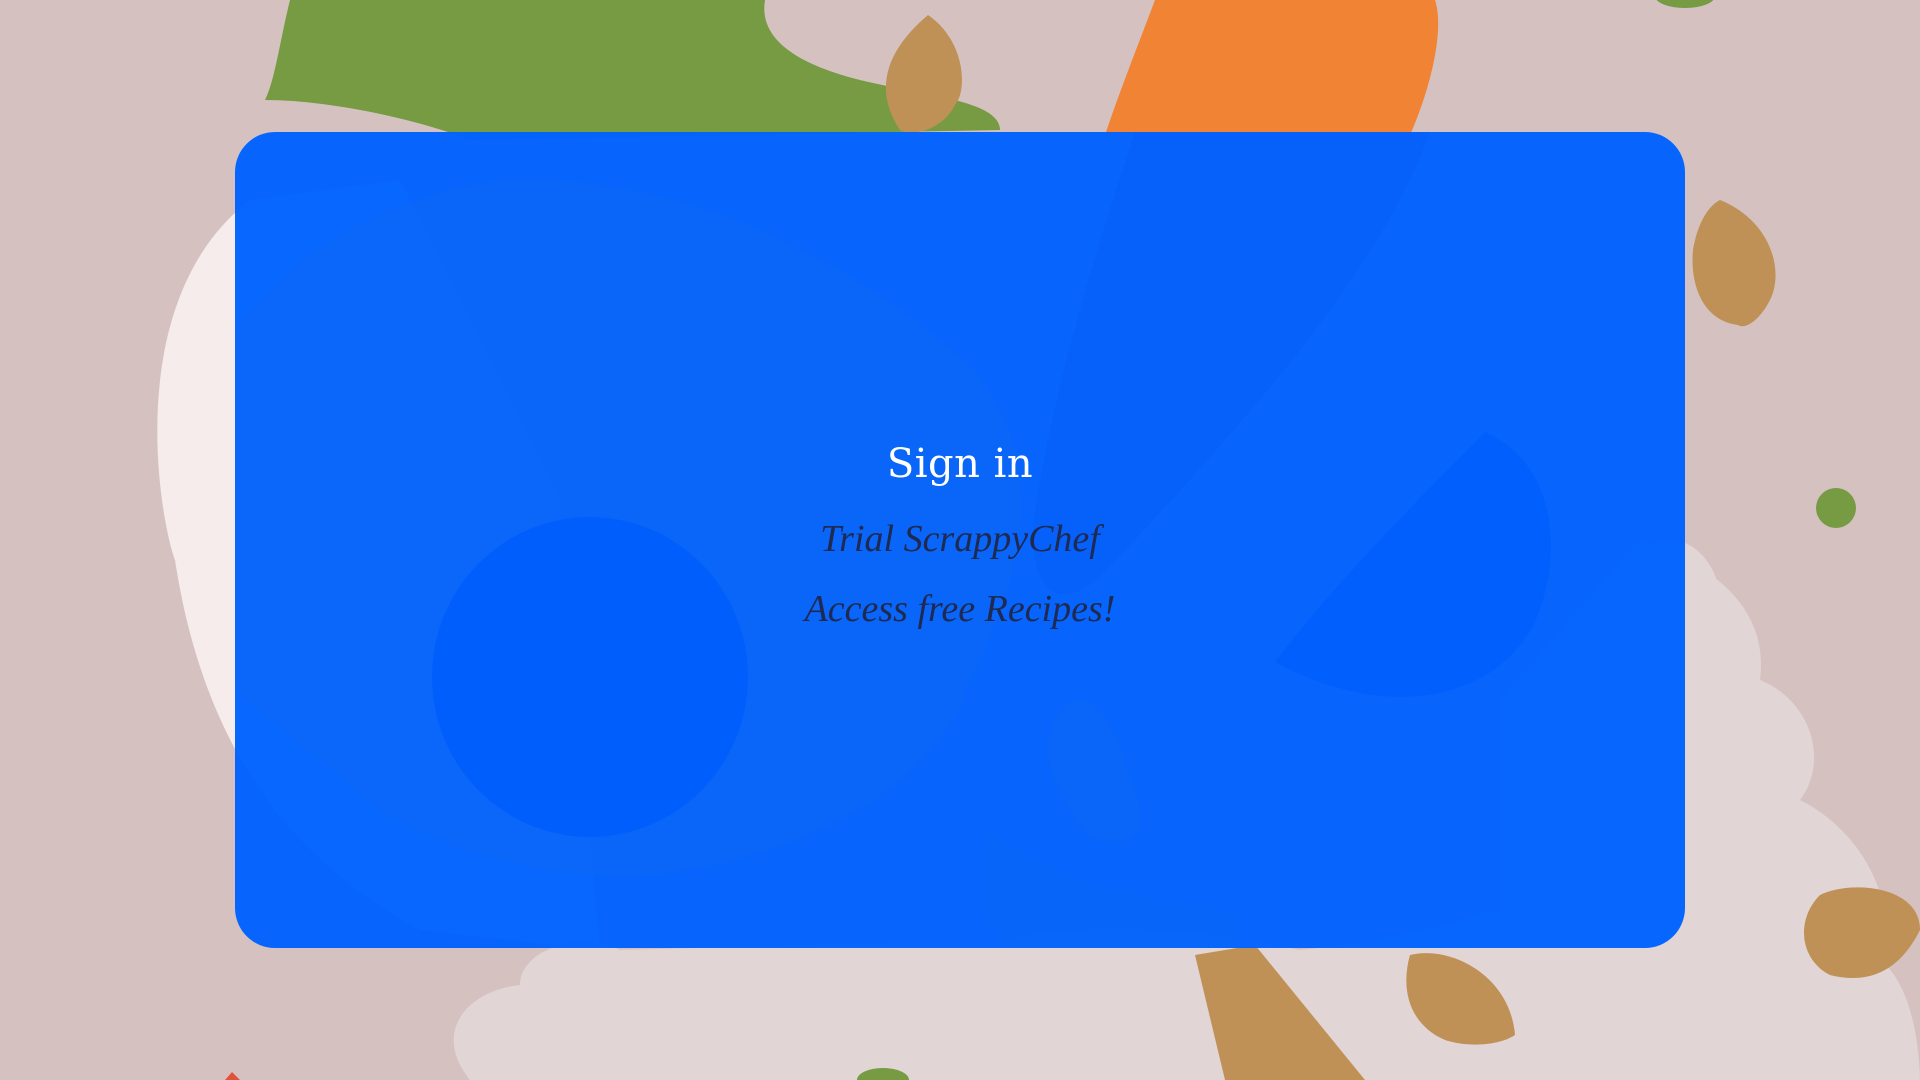 The width and height of the screenshot is (1920, 1080). Describe the element at coordinates (232, 1076) in the screenshot. I see `red-fragment` at that location.